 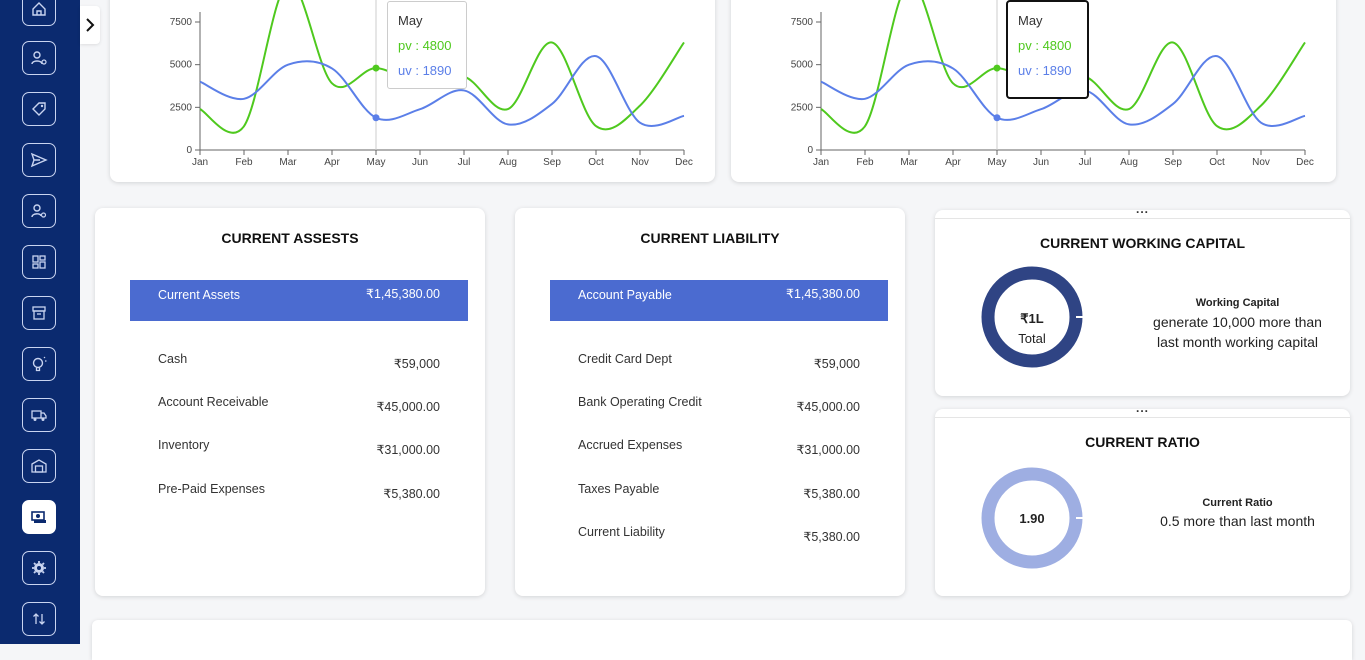 I want to click on sidebar-item-send, so click(x=39, y=160).